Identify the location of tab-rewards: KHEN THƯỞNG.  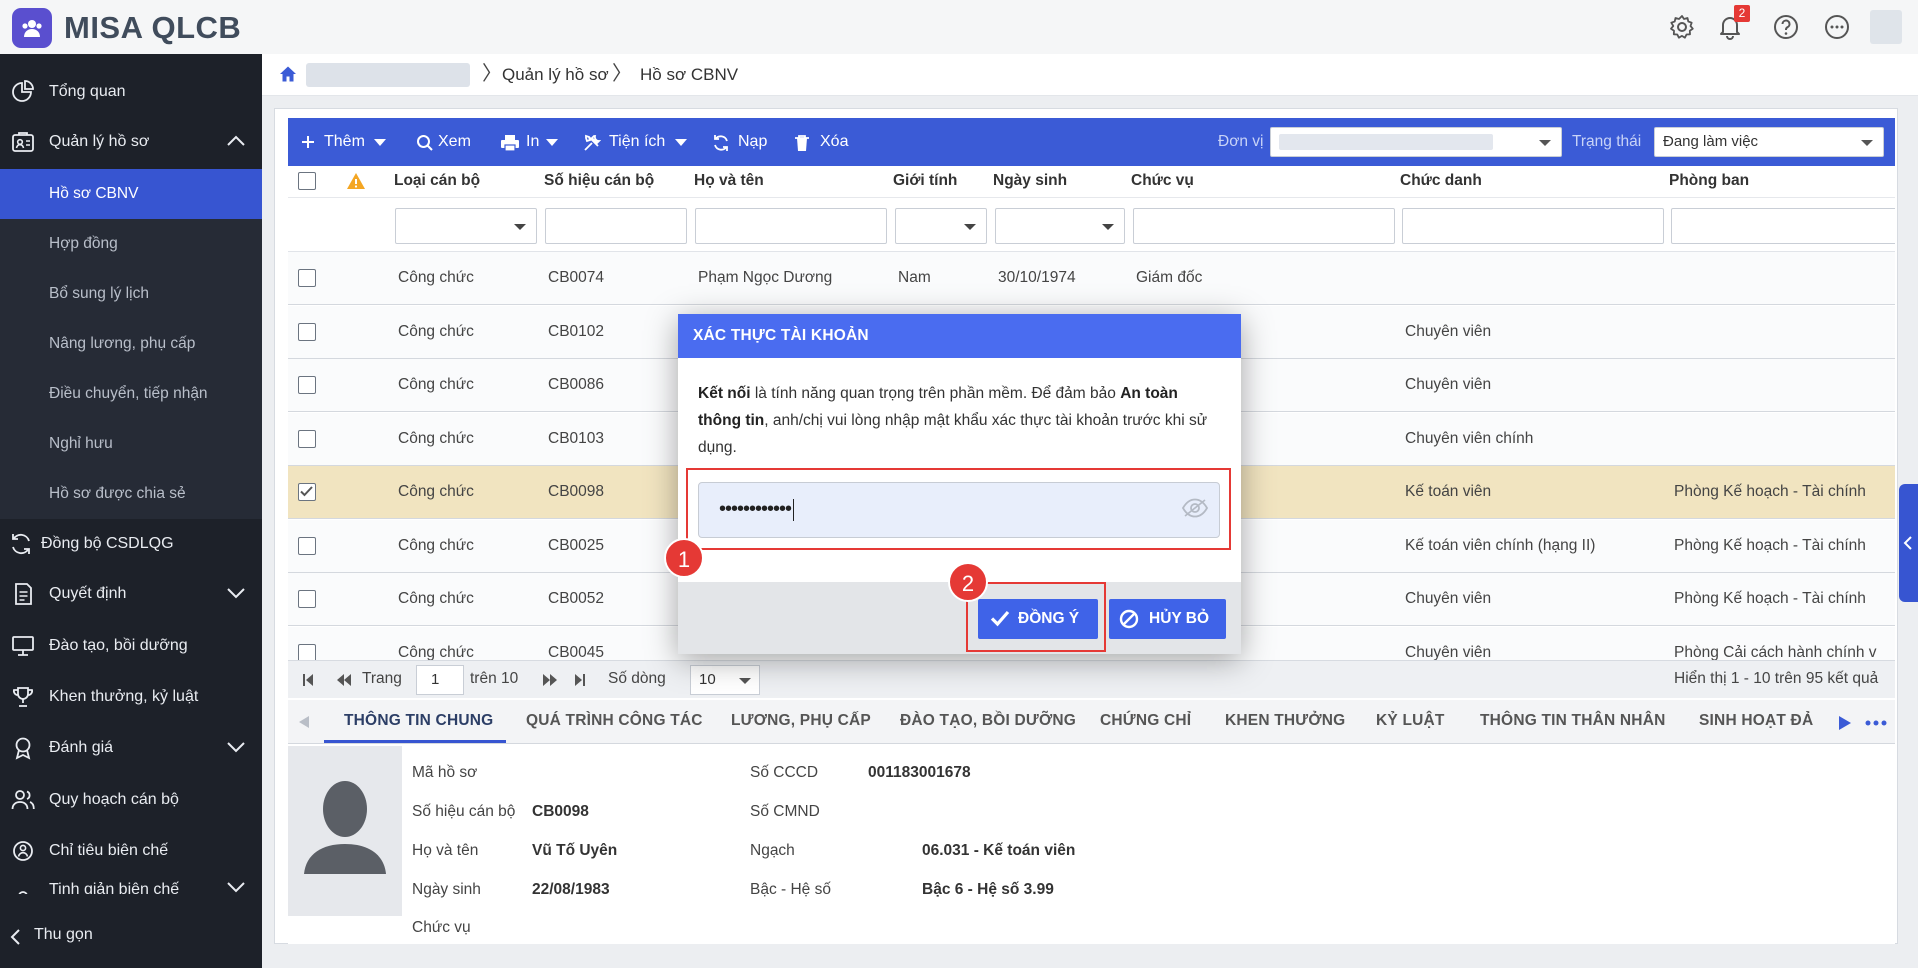
(1285, 721).